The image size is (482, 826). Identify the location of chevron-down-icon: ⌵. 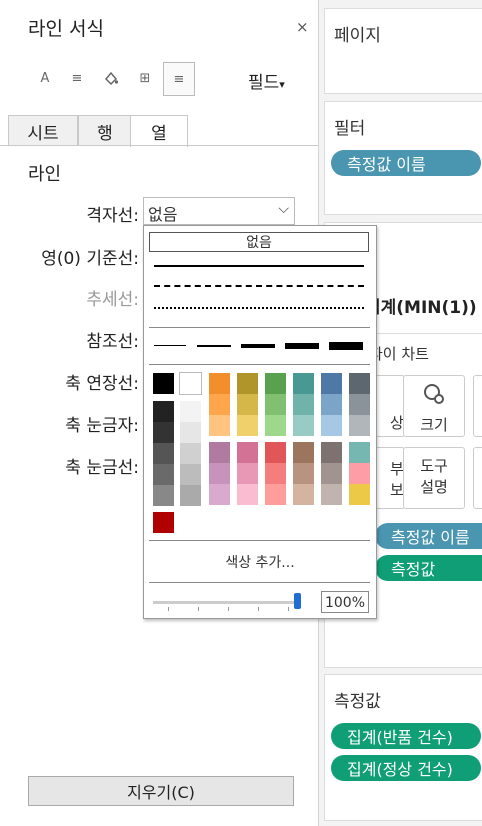
(283, 209).